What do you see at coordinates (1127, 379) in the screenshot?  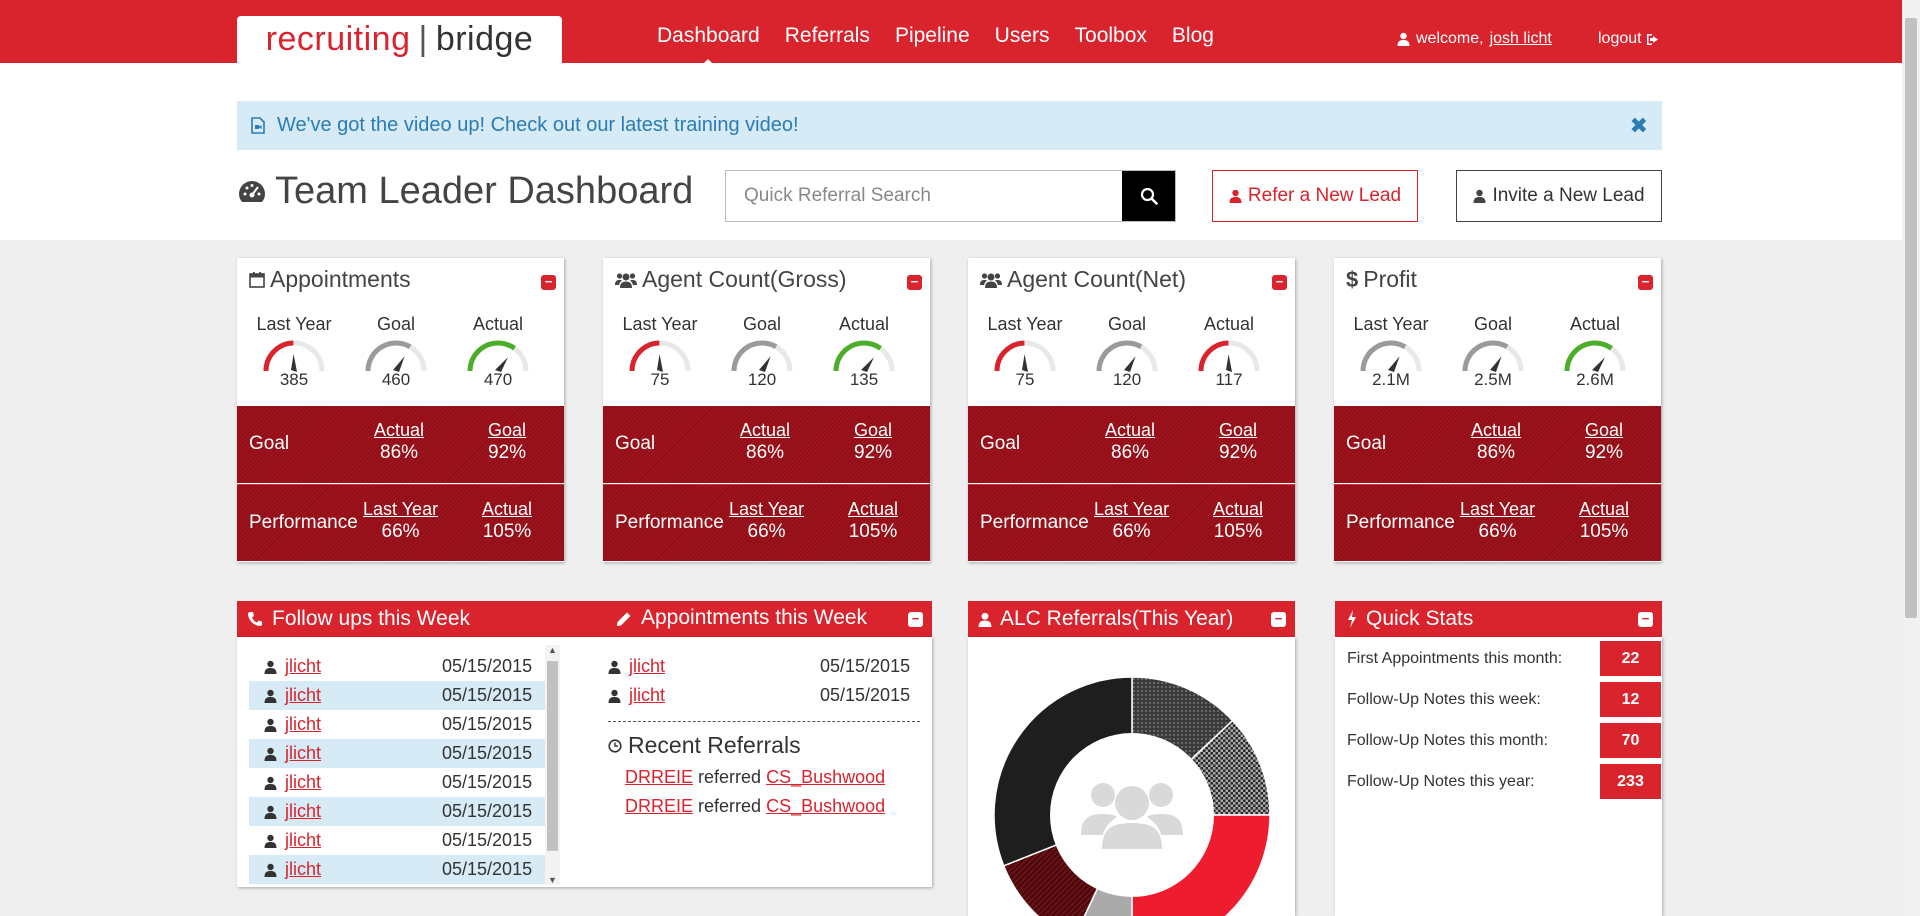 I see `gauge-value: 120` at bounding box center [1127, 379].